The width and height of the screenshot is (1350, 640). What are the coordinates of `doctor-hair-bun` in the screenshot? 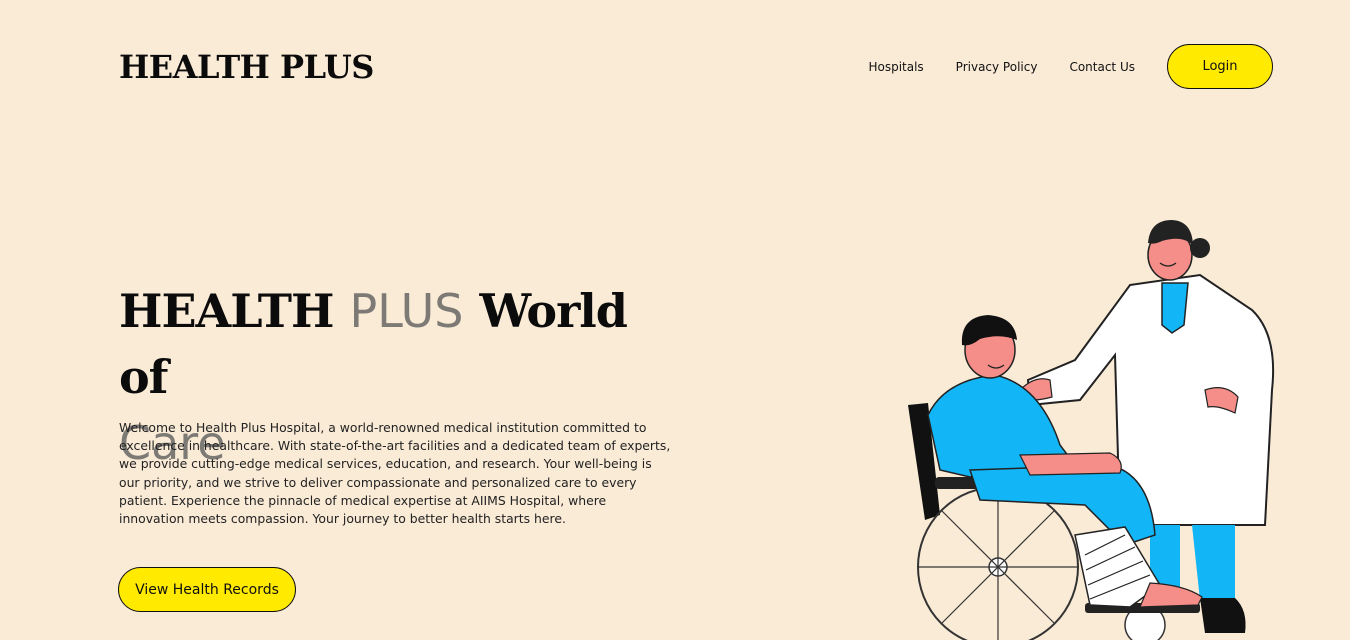 It's located at (1200, 248).